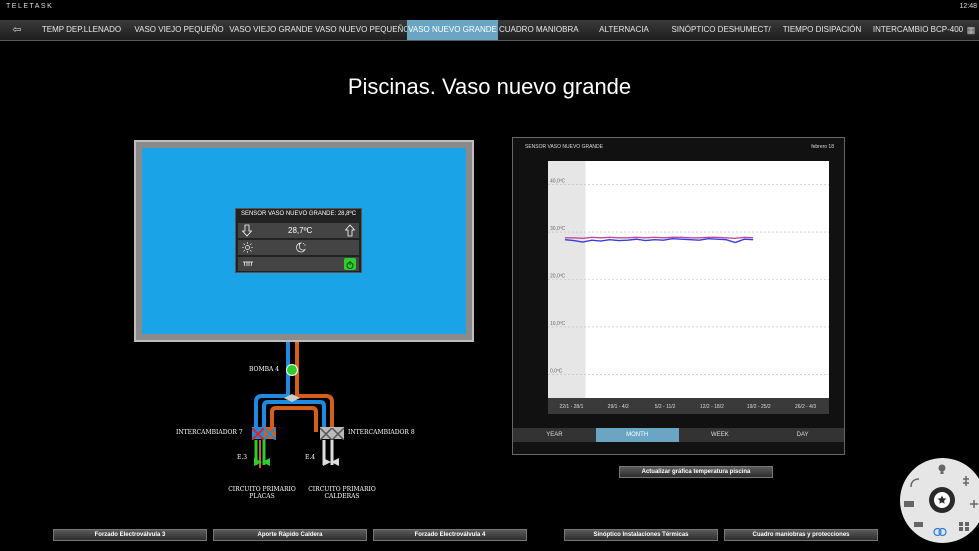 Image resolution: width=979 pixels, height=551 pixels. What do you see at coordinates (720, 435) in the screenshot?
I see `range-button-week: WEEK` at bounding box center [720, 435].